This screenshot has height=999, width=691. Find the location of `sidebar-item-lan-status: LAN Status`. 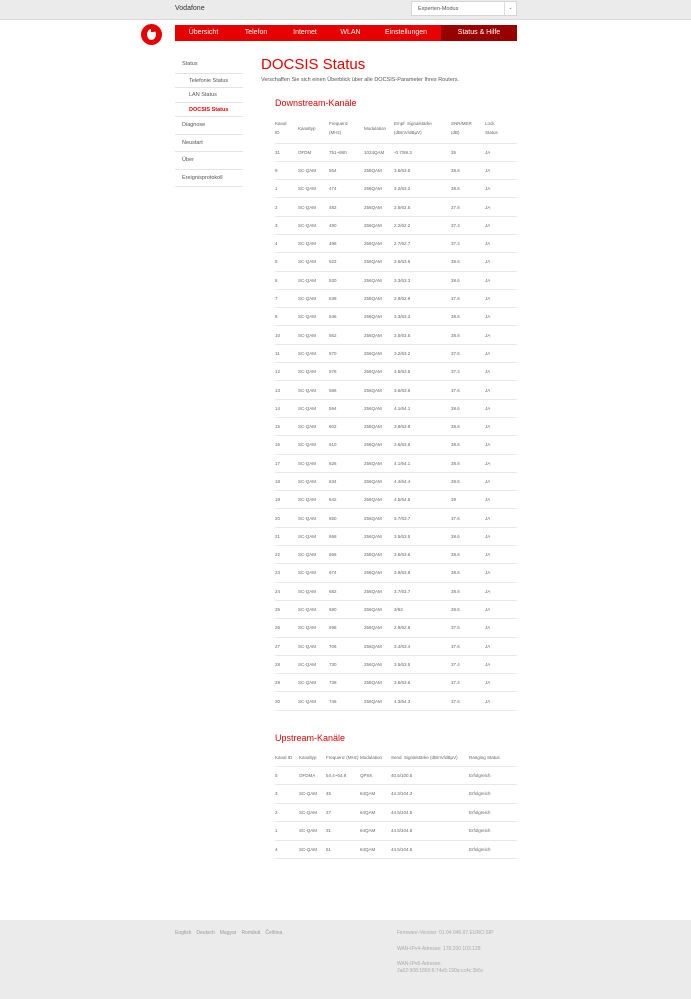

sidebar-item-lan-status: LAN Status is located at coordinates (209, 95).